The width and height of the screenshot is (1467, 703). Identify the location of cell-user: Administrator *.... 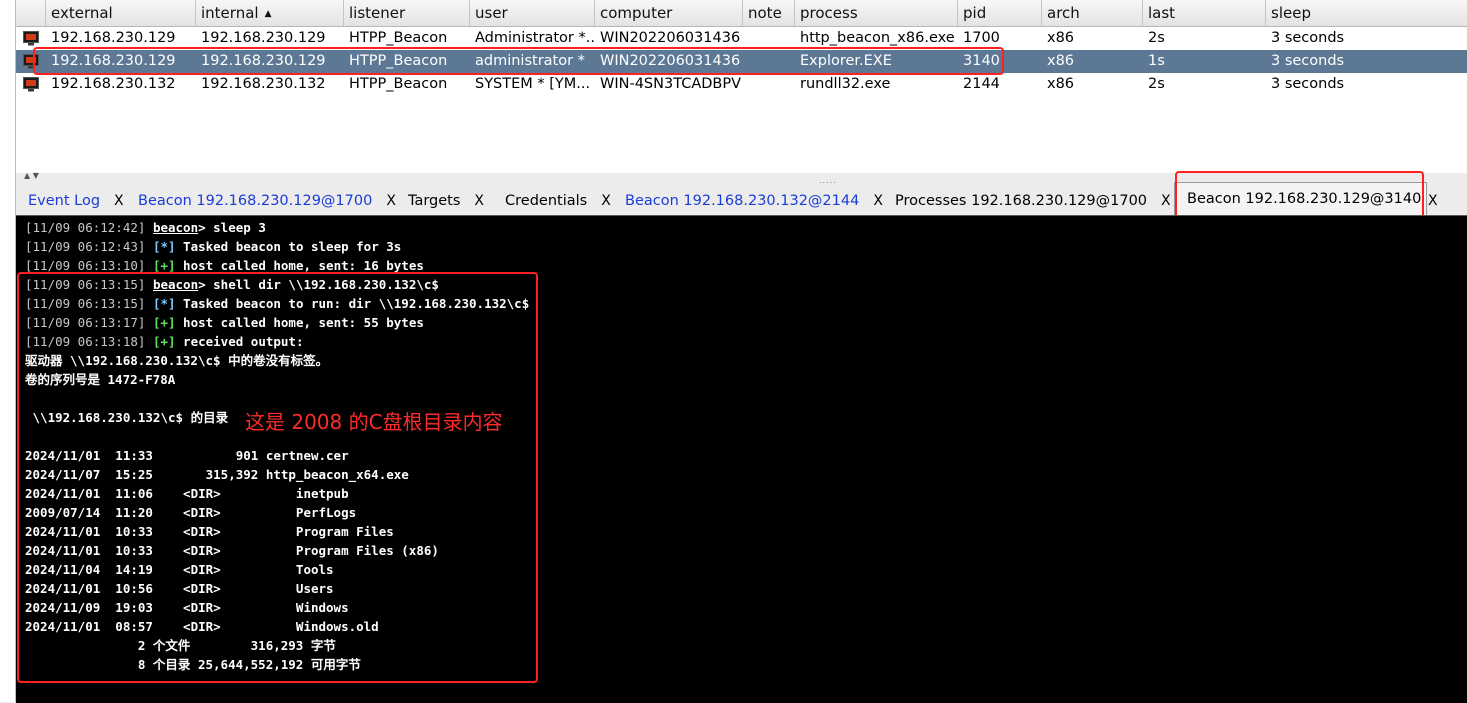
(535, 38).